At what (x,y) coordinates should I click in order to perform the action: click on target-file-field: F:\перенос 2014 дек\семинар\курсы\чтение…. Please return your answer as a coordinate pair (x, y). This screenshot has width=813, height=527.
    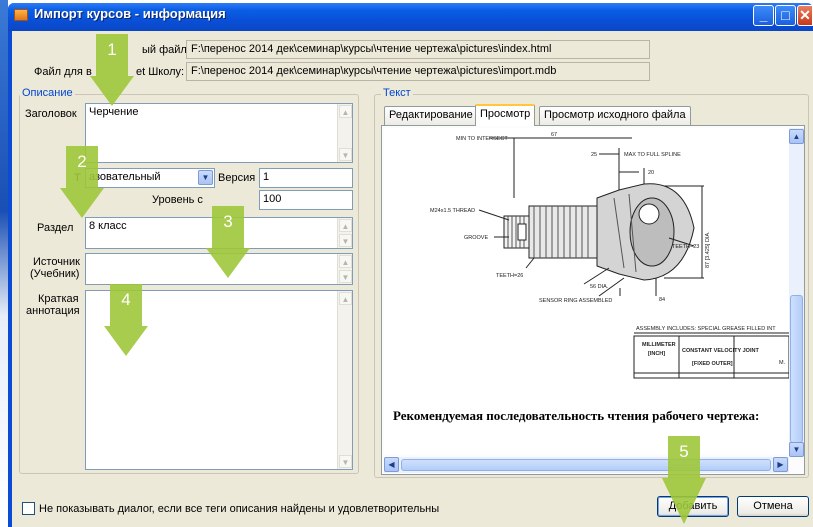
    Looking at the image, I should click on (418, 71).